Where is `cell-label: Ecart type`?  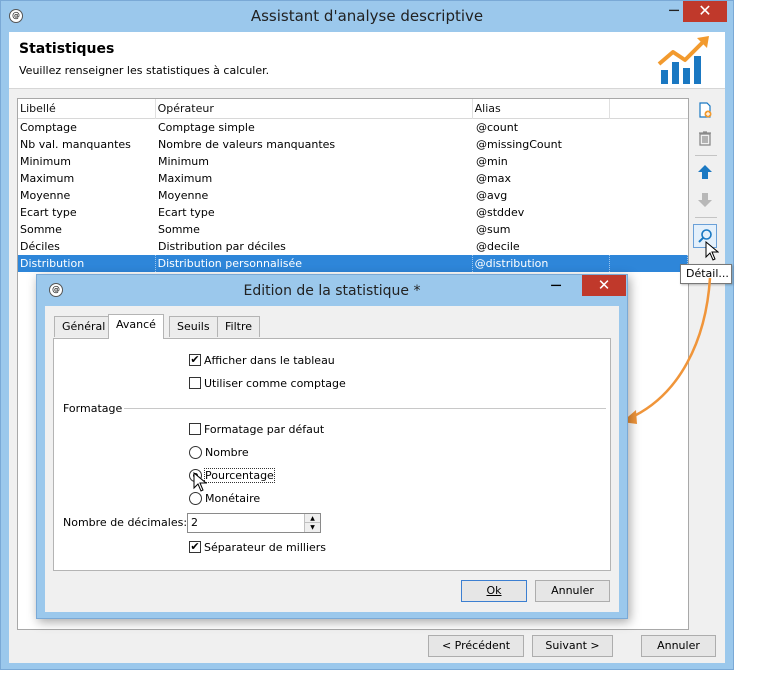
cell-label: Ecart type is located at coordinates (48, 212).